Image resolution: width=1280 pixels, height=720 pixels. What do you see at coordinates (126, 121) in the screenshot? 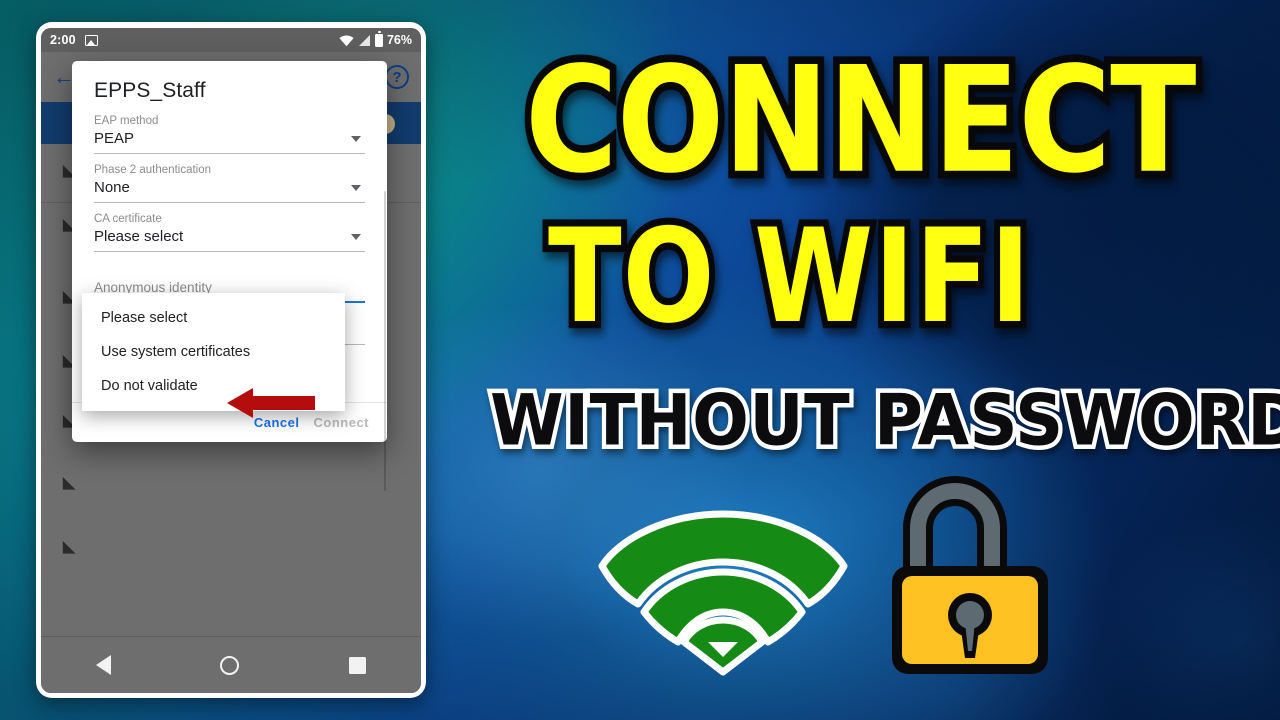
I see `field-label: EAP method` at bounding box center [126, 121].